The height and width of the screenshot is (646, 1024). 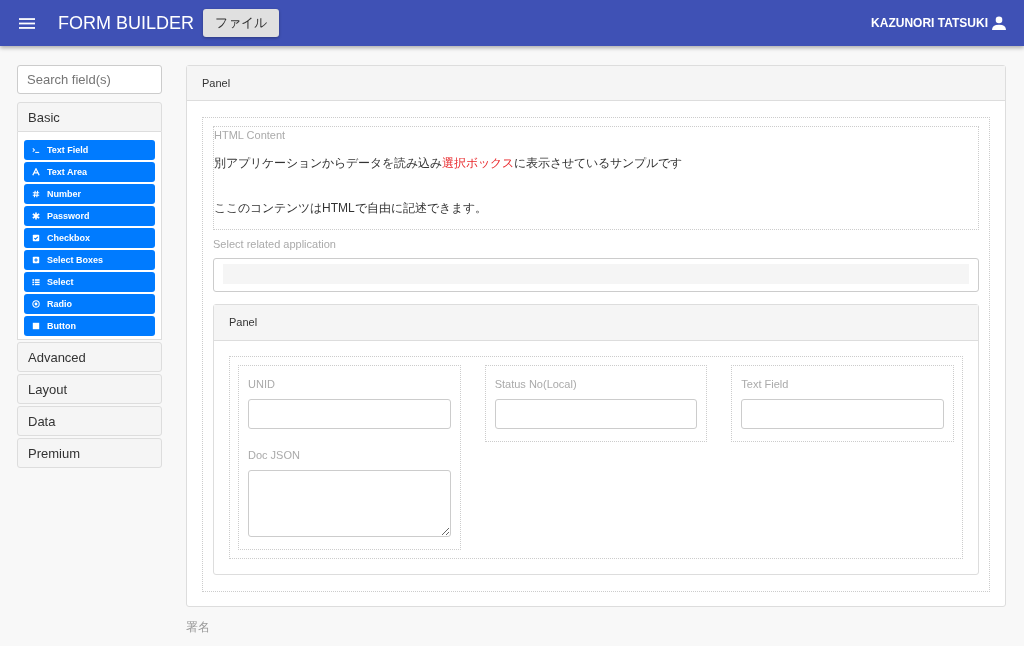 I want to click on menu-icon, so click(x=27, y=23).